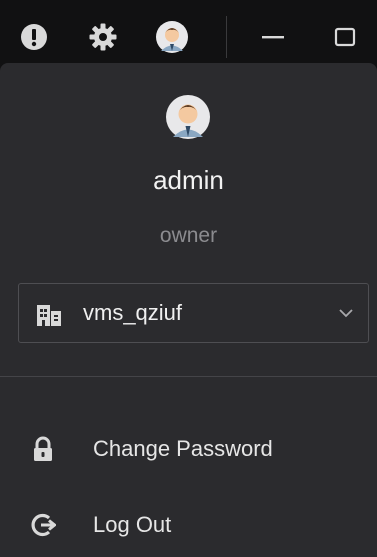 The width and height of the screenshot is (377, 557). Describe the element at coordinates (345, 37) in the screenshot. I see `maximize-icon` at that location.